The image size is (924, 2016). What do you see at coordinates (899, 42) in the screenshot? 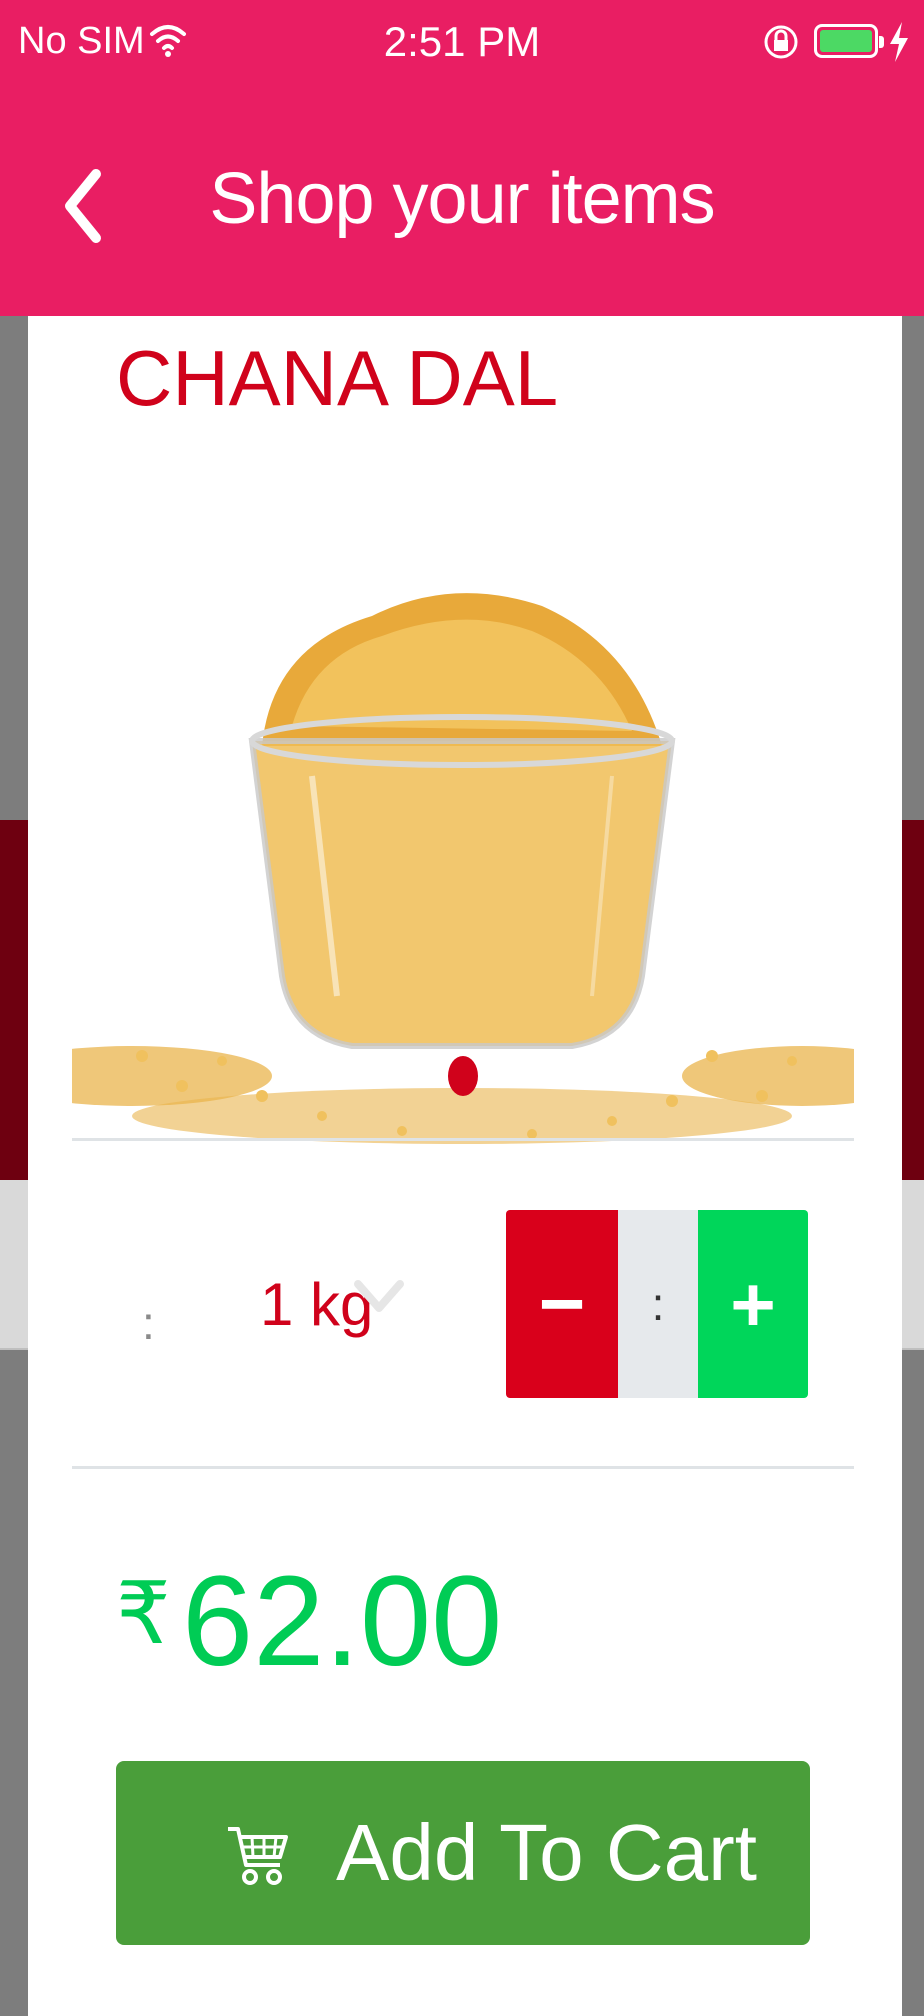
I see `charging-bolt-icon` at bounding box center [899, 42].